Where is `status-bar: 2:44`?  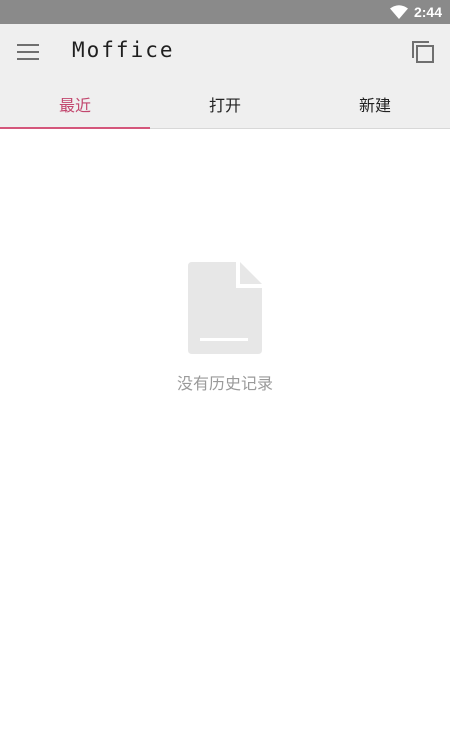
status-bar: 2:44 is located at coordinates (225, 12).